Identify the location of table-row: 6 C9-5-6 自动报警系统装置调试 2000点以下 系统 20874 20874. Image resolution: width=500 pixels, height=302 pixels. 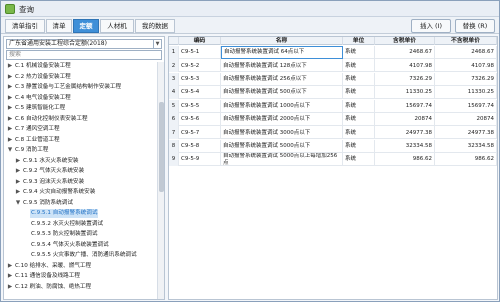
(333, 119).